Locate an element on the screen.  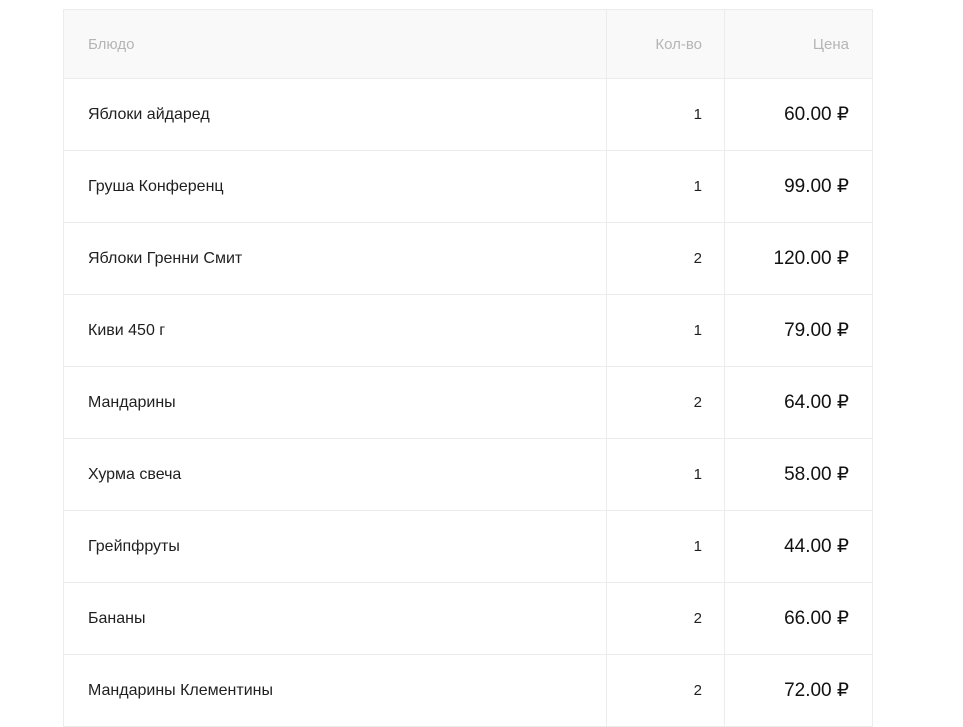
dish-name: Мандарины is located at coordinates (335, 402).